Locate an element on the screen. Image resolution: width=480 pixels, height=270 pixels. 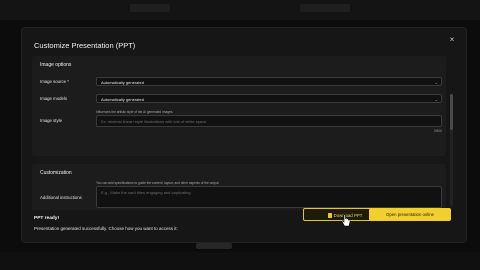
image-style-counter: 0/500 is located at coordinates (438, 131).